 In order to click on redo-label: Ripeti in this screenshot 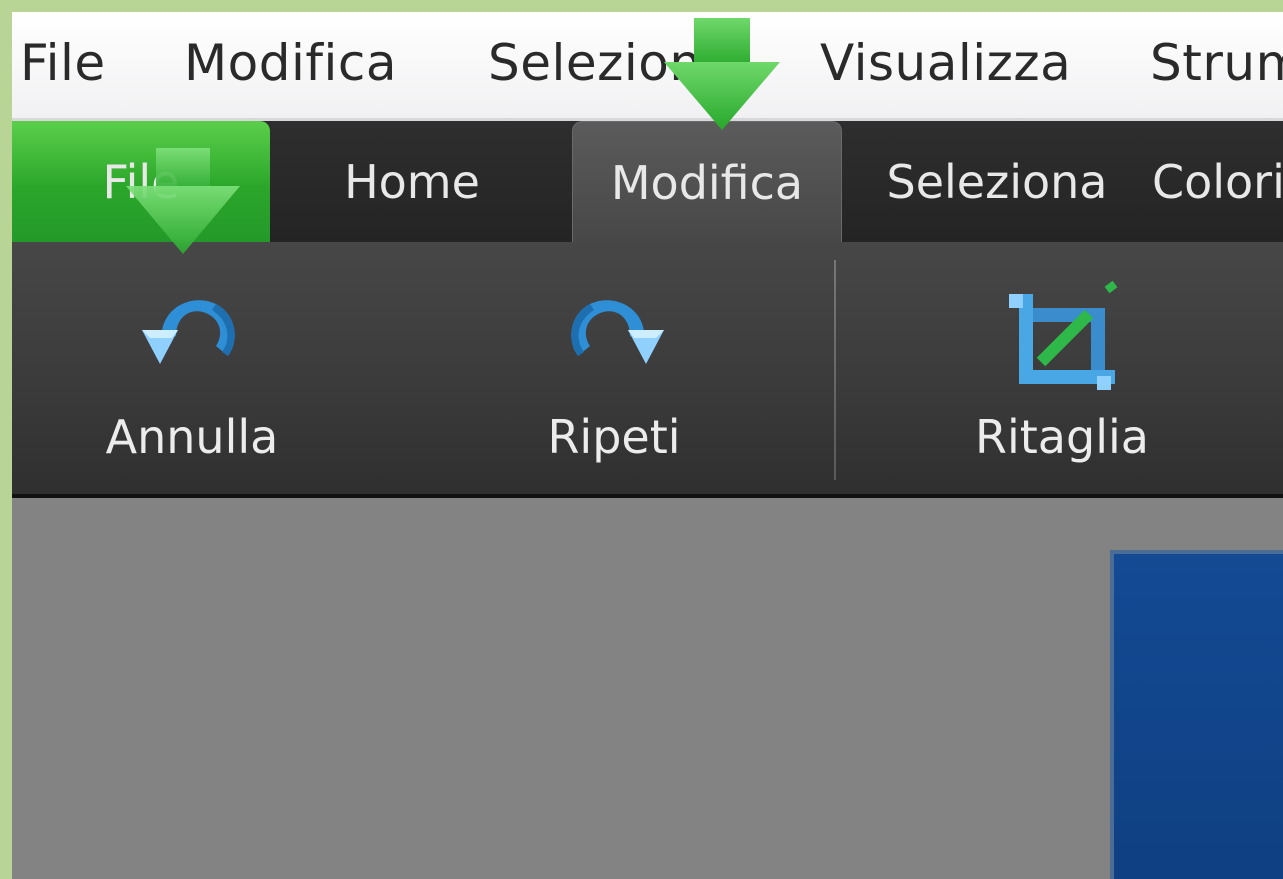, I will do `click(614, 437)`.